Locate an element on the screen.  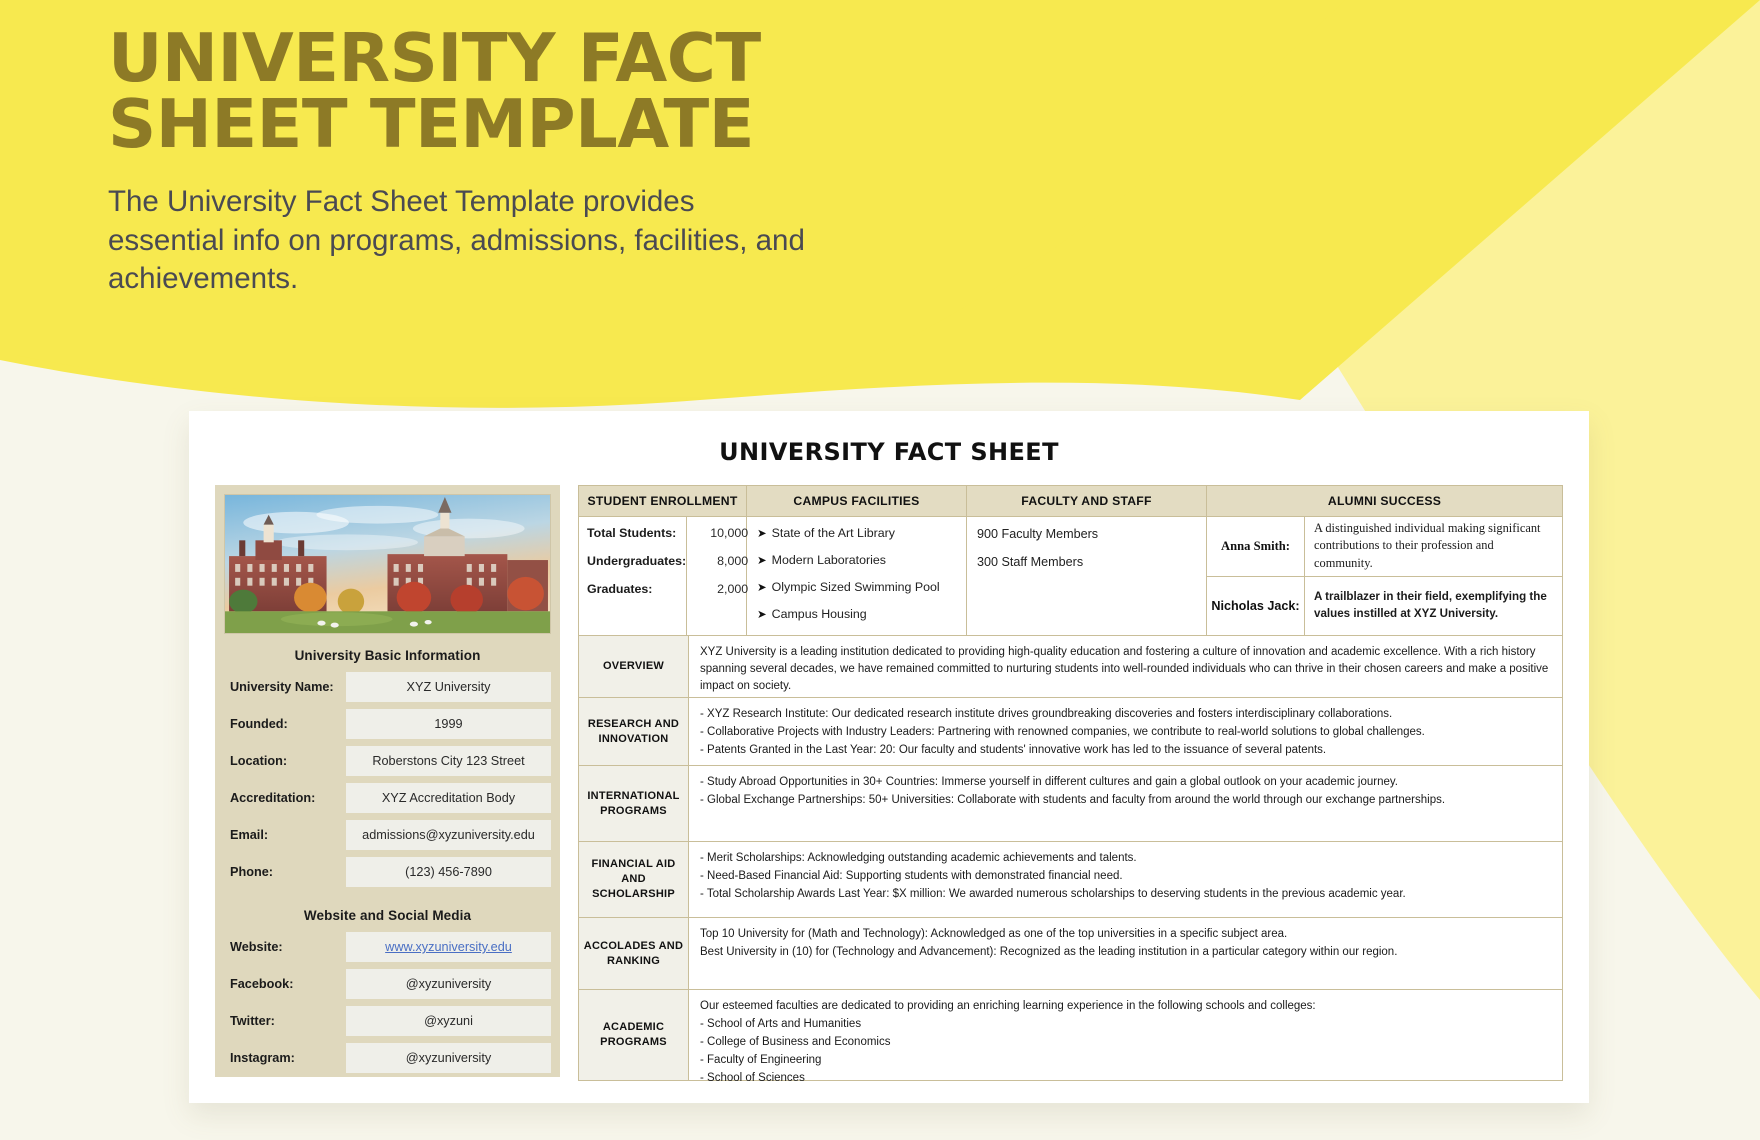
facility-item: ➤ Modern Laboratories is located at coordinates (857, 560).